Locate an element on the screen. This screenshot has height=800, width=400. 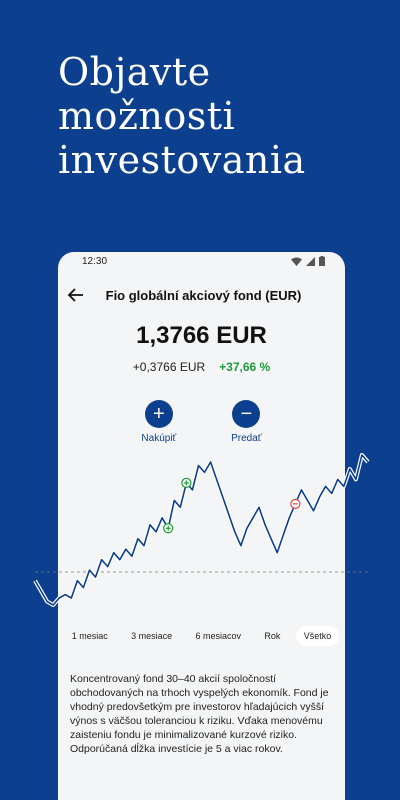
period-6-months: 6 mesiacov is located at coordinates (218, 636).